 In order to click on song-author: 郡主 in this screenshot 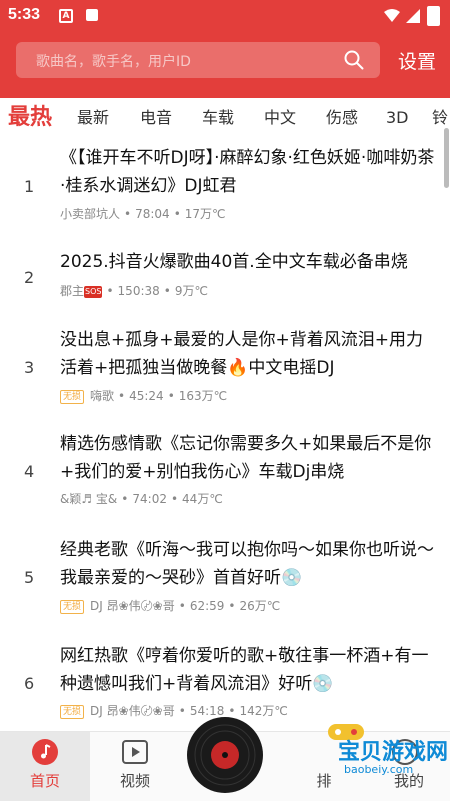, I will do `click(72, 291)`.